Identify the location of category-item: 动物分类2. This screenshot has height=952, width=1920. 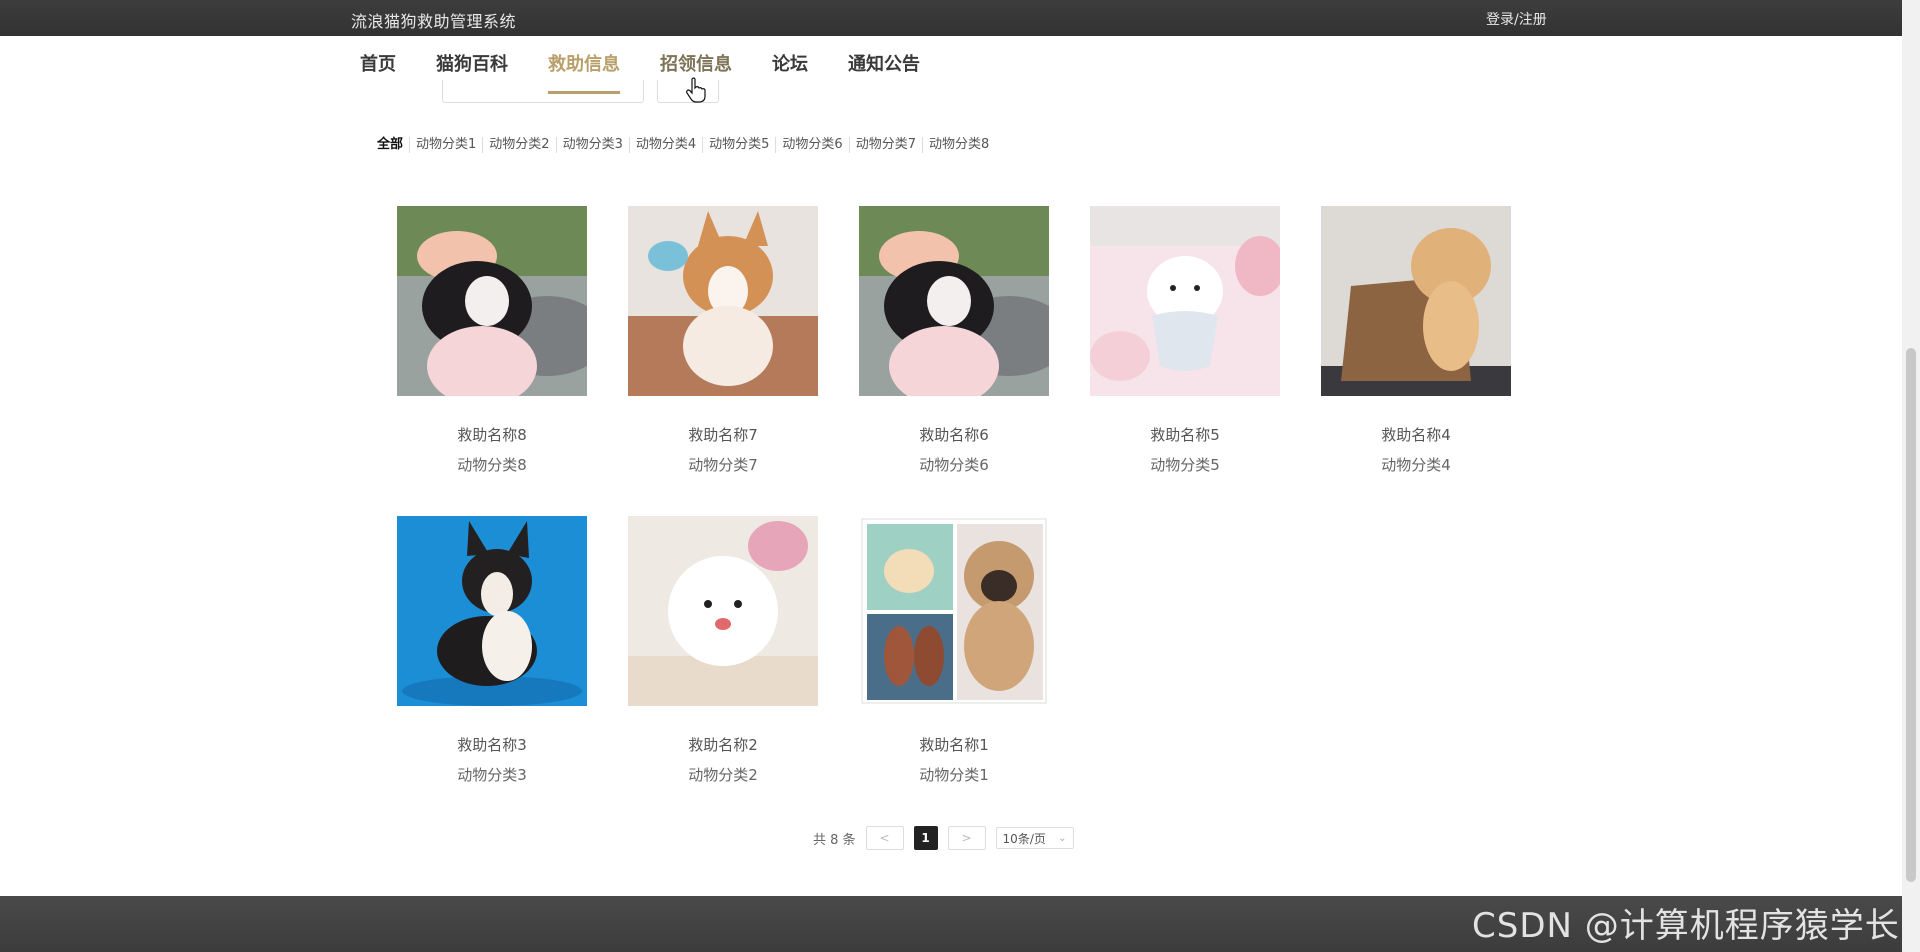
(518, 145).